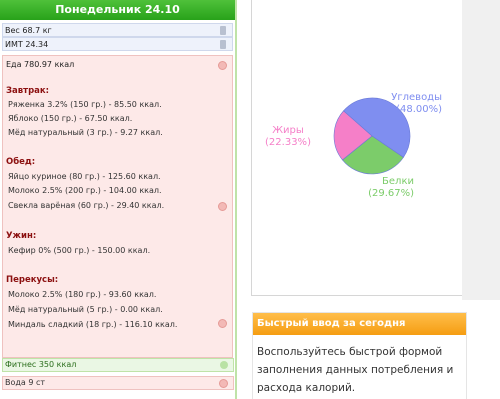  I want to click on water-icon, so click(223, 383).